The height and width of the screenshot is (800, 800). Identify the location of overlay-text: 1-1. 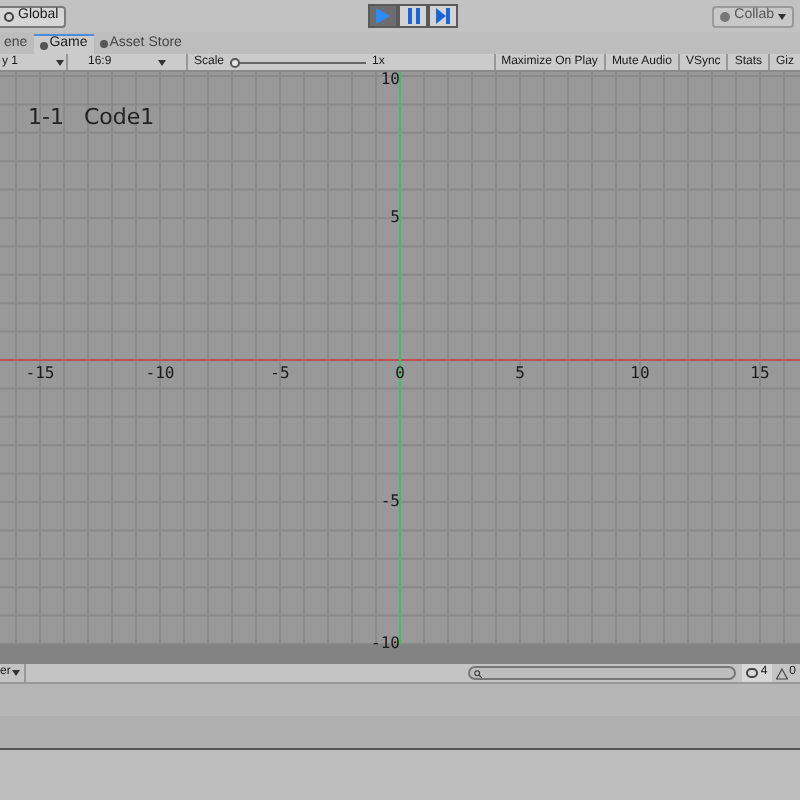
(46, 118).